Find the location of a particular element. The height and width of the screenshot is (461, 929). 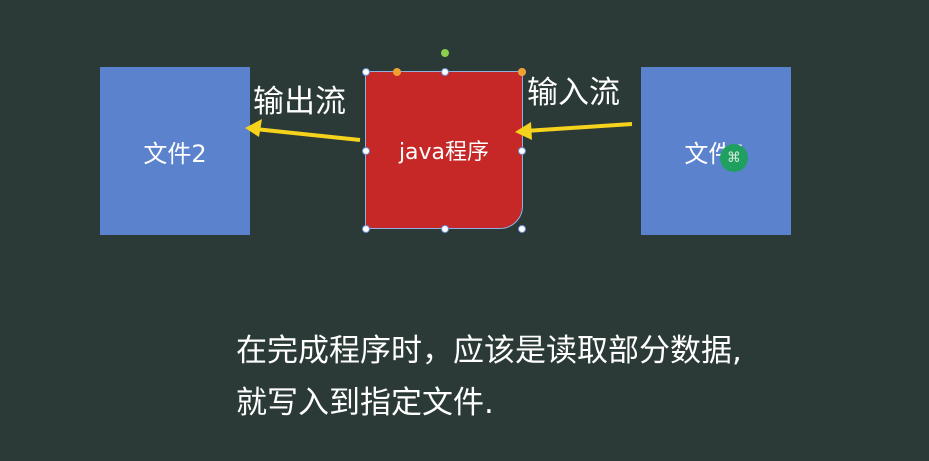

caption-line-2: 就写入到指定文件. is located at coordinates (365, 403).